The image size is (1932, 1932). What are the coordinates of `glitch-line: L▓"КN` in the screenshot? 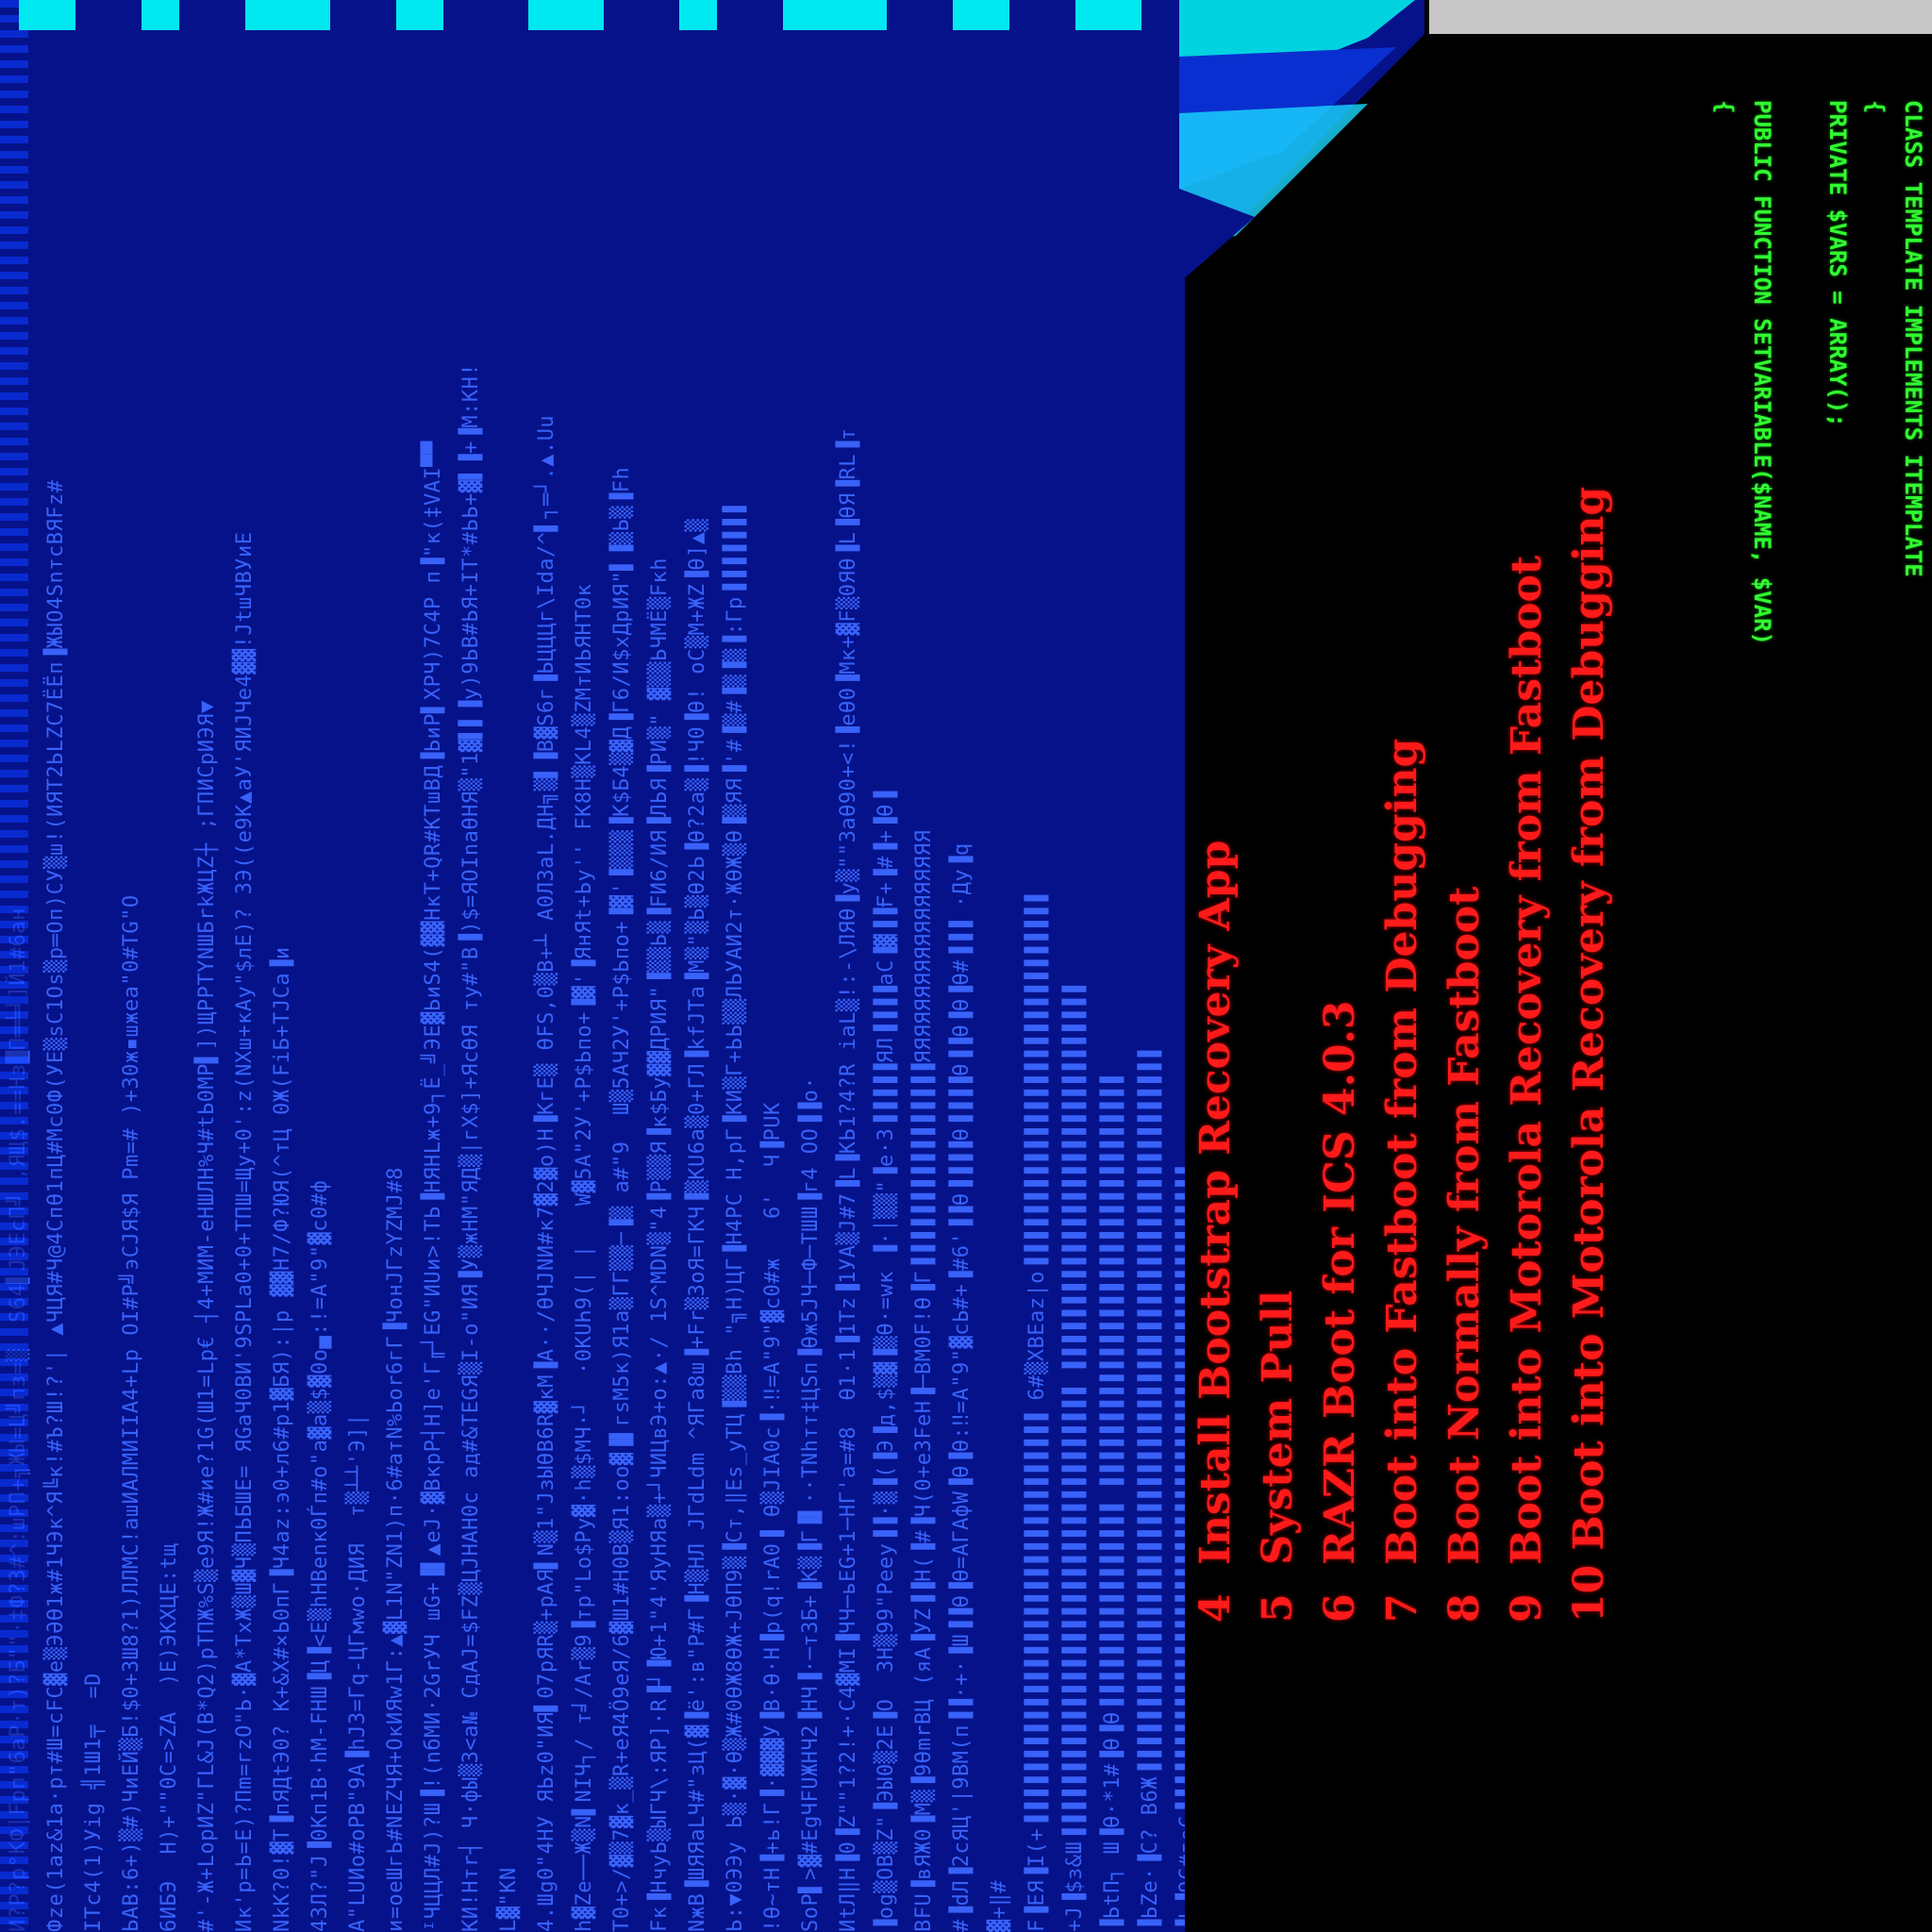 It's located at (509, 1893).